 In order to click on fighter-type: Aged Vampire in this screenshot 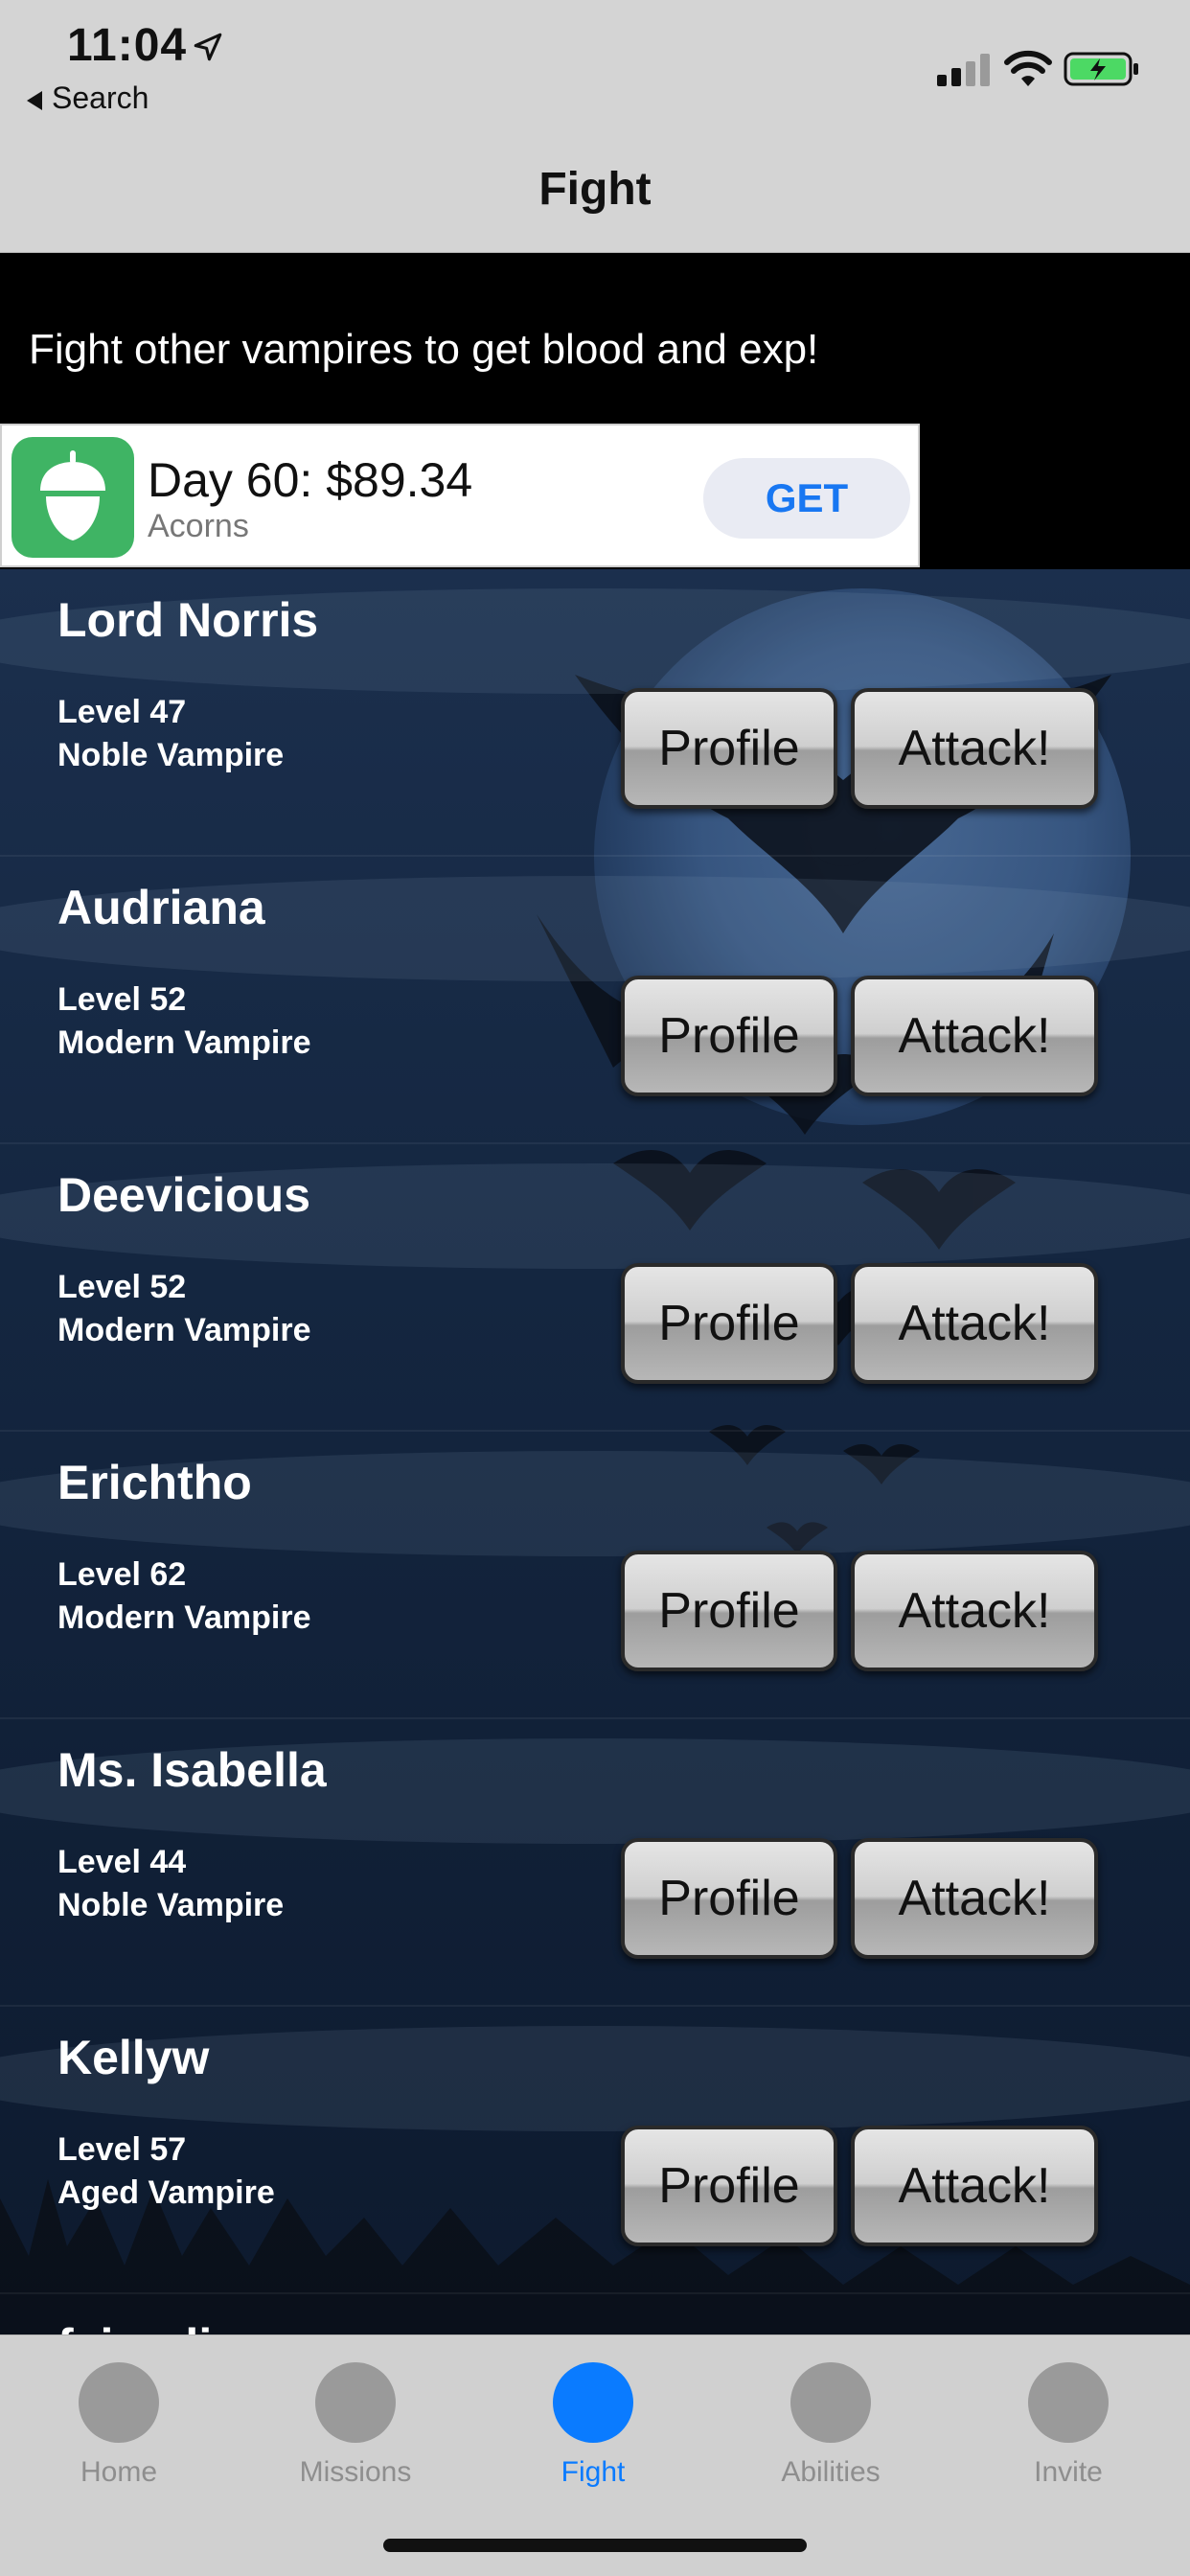, I will do `click(166, 2192)`.